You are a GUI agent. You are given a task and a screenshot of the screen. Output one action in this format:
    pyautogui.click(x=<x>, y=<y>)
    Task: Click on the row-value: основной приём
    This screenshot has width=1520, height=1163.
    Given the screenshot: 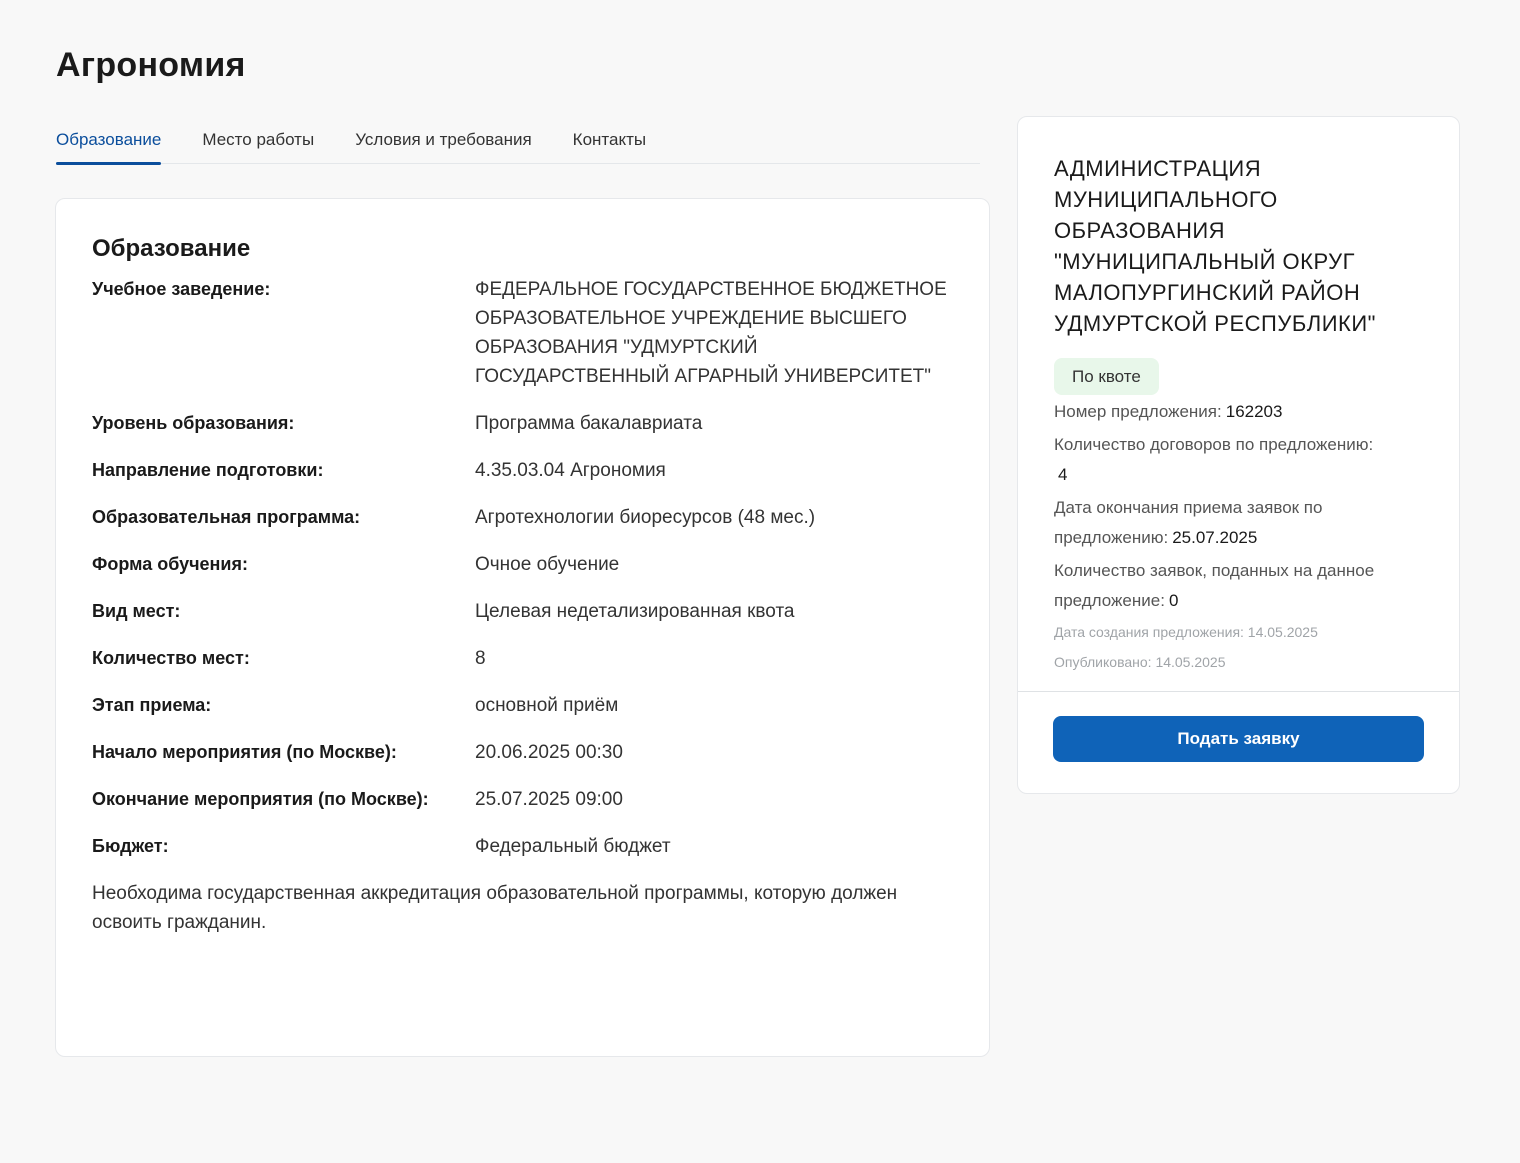 What is the action you would take?
    pyautogui.click(x=547, y=705)
    